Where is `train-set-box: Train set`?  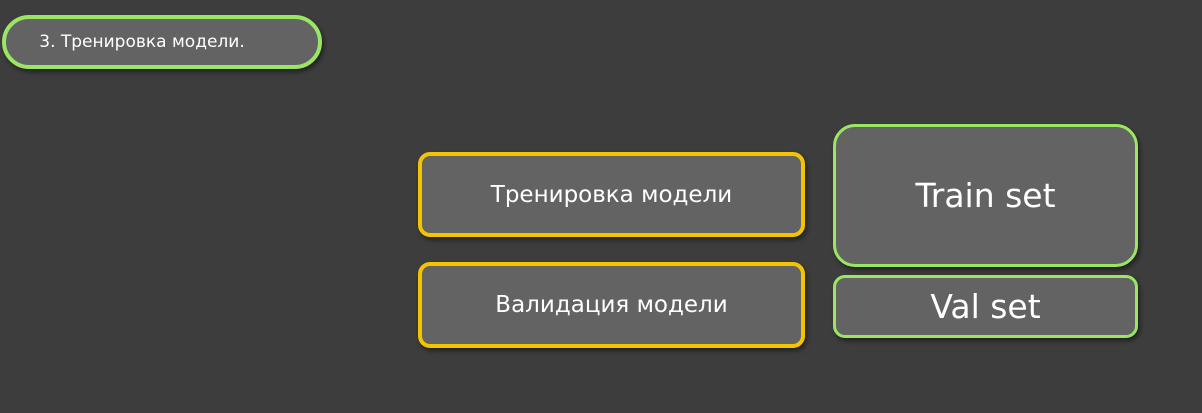
train-set-box: Train set is located at coordinates (985, 195).